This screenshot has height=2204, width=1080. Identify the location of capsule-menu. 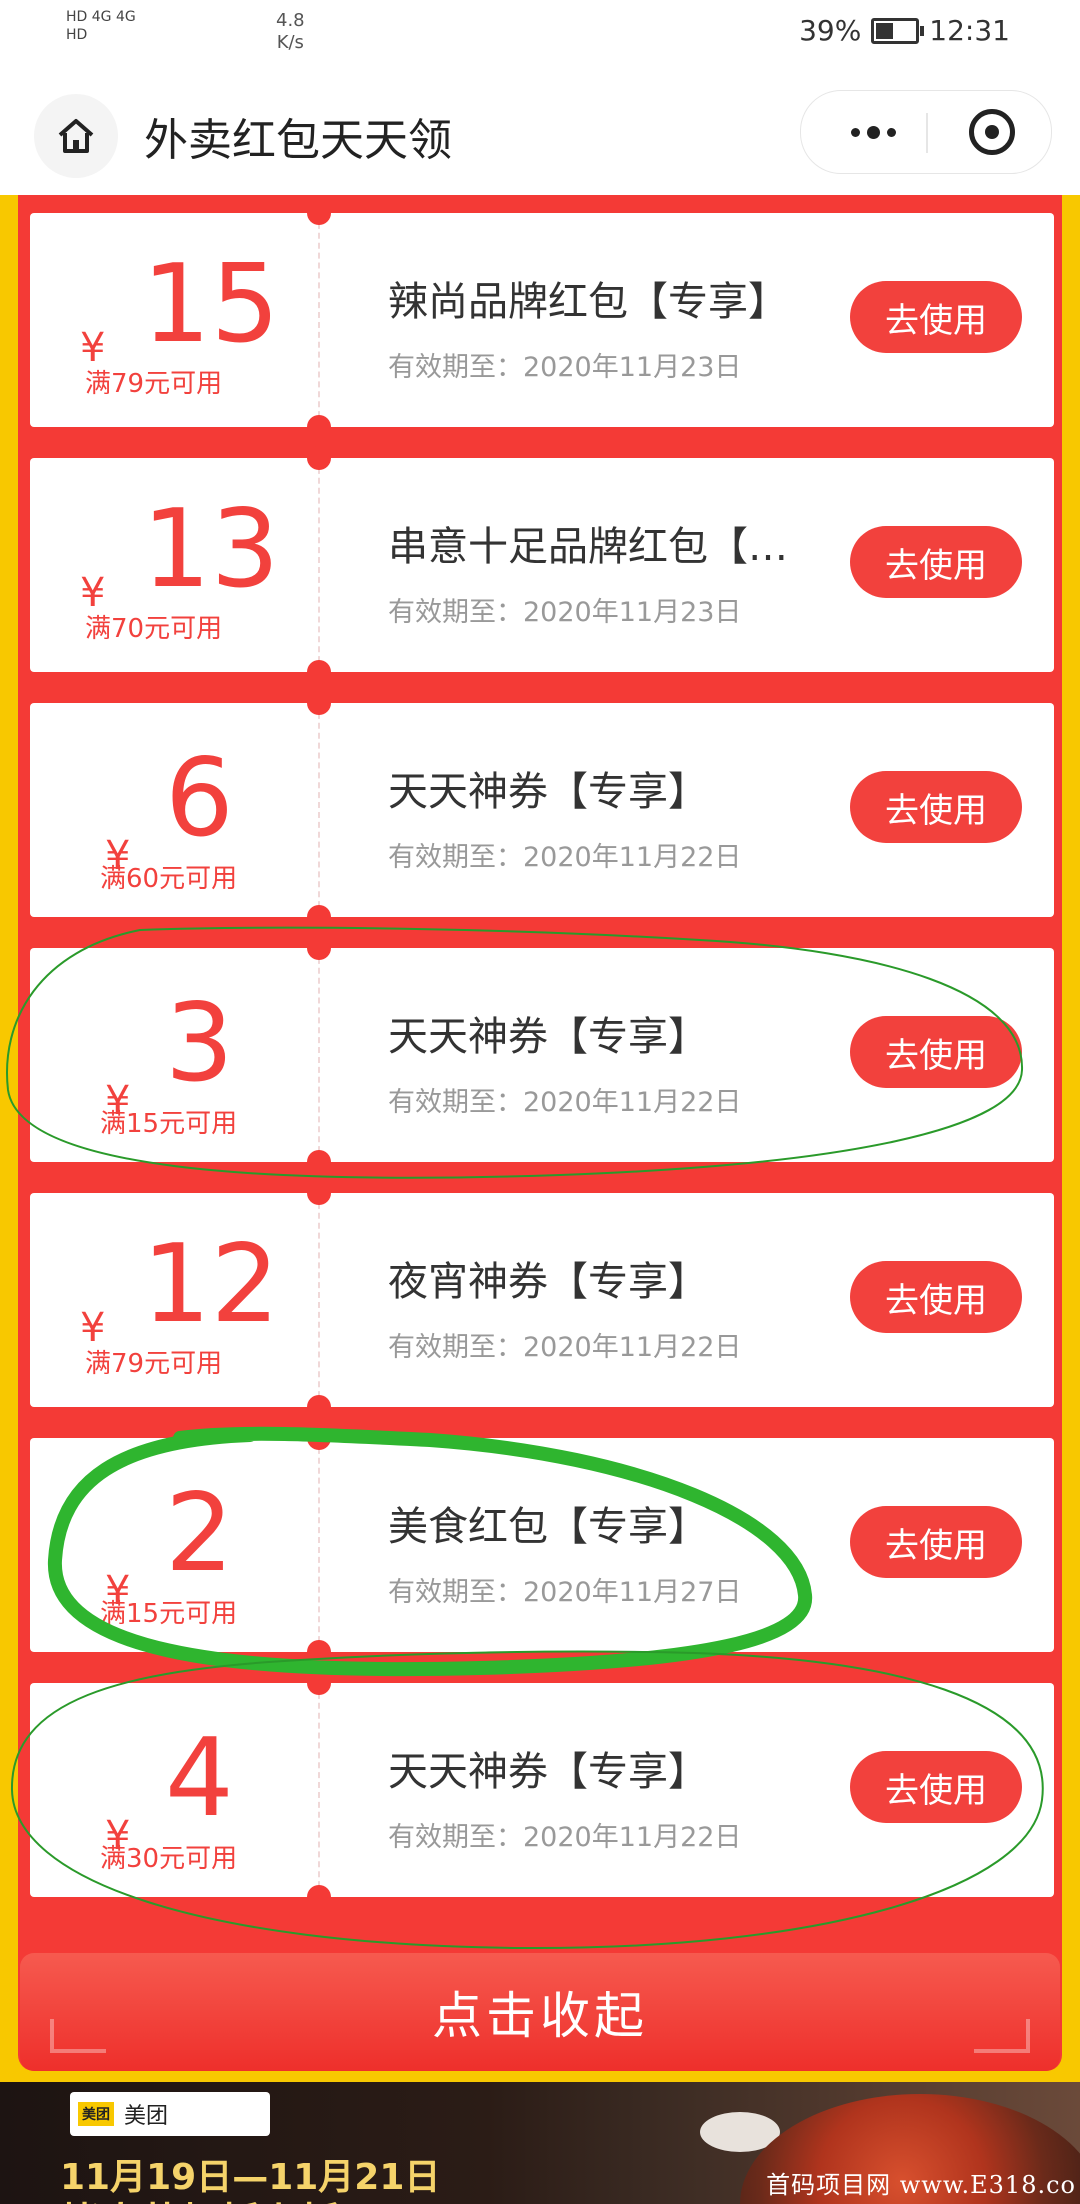
(926, 132).